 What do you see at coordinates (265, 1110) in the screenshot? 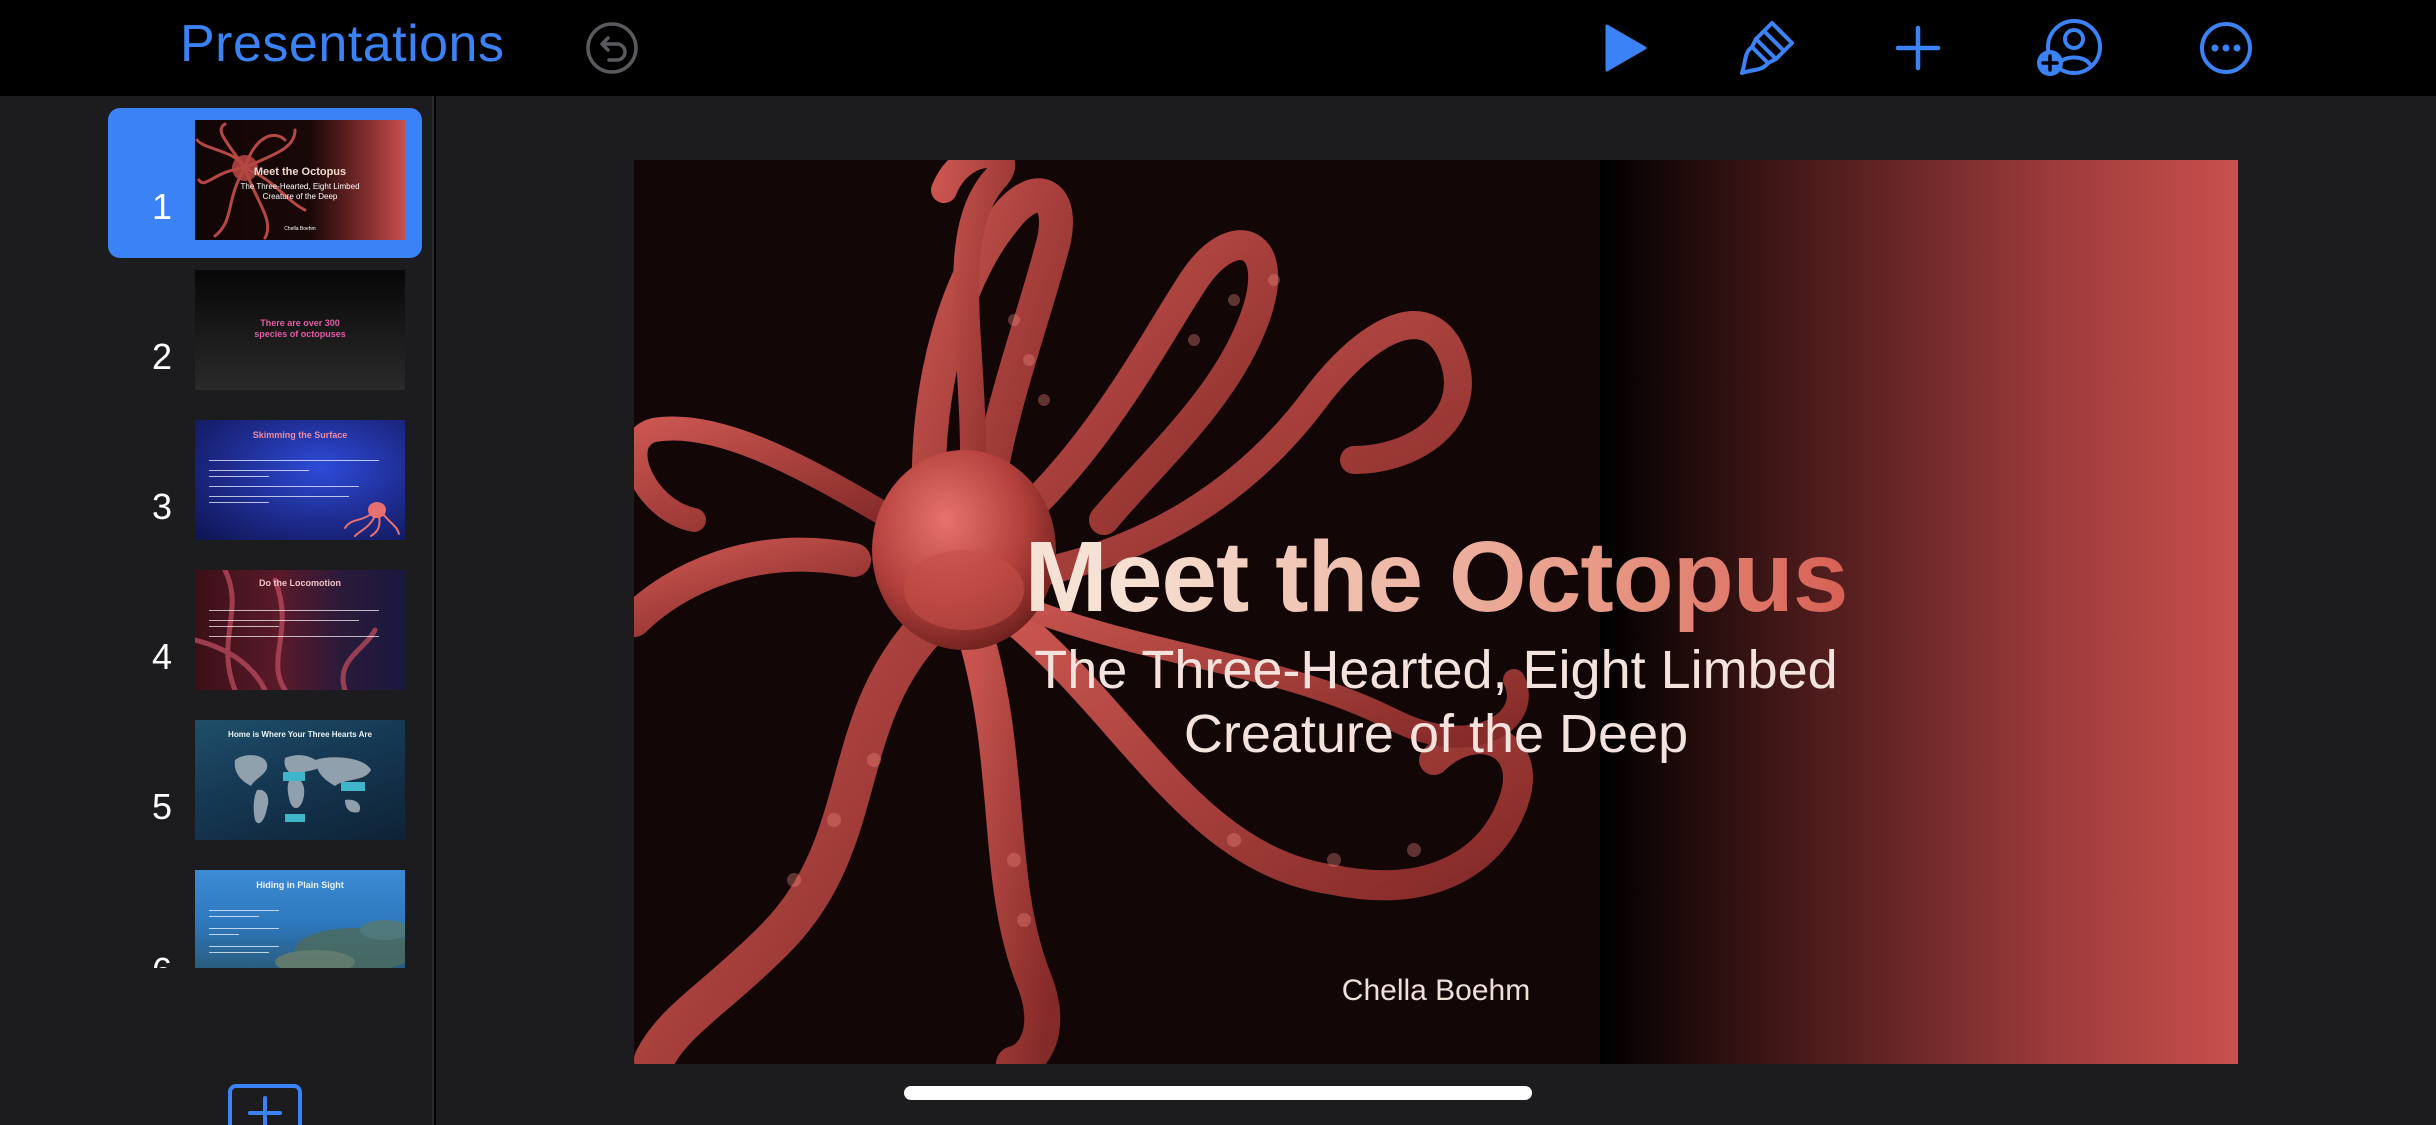
I see `plus-square-icon` at bounding box center [265, 1110].